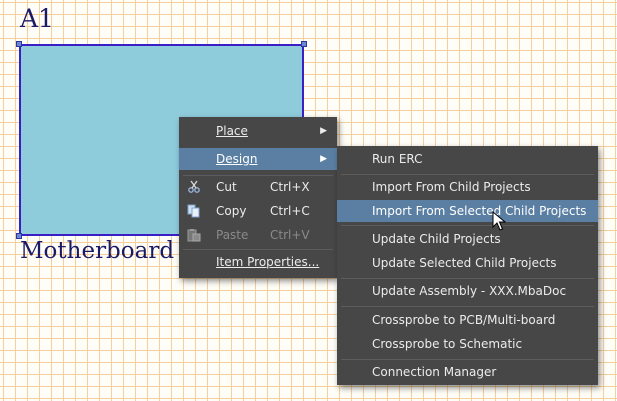  I want to click on menu-item-label: Import From Child Projects, so click(451, 187).